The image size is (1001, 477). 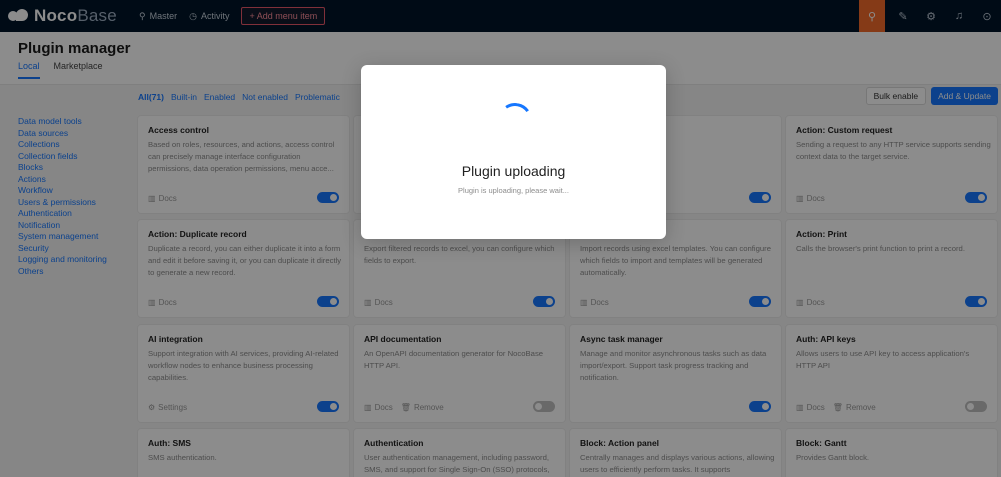 I want to click on modal-title: Plugin uploading, so click(x=513, y=171).